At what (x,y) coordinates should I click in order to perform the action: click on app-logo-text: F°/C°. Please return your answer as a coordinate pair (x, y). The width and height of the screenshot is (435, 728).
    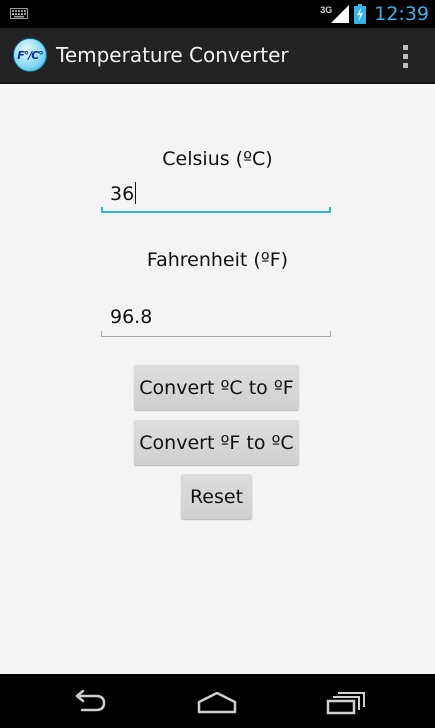
    Looking at the image, I should click on (30, 55).